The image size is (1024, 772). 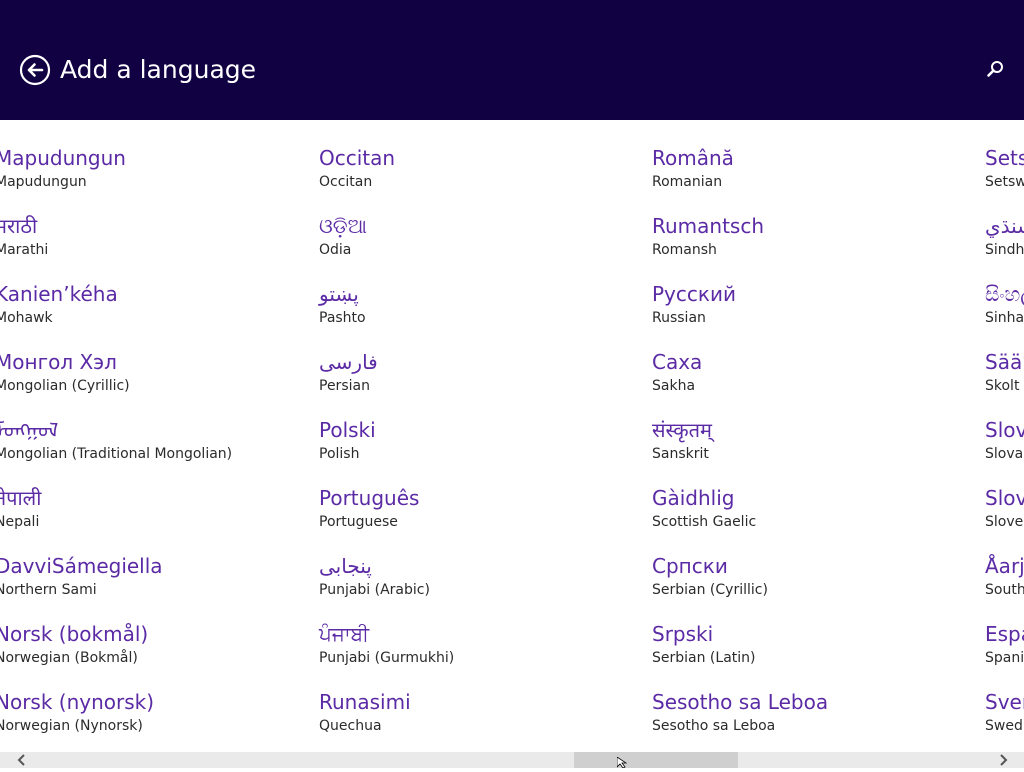 I want to click on language-english-name: Sindhi, so click(x=1004, y=250).